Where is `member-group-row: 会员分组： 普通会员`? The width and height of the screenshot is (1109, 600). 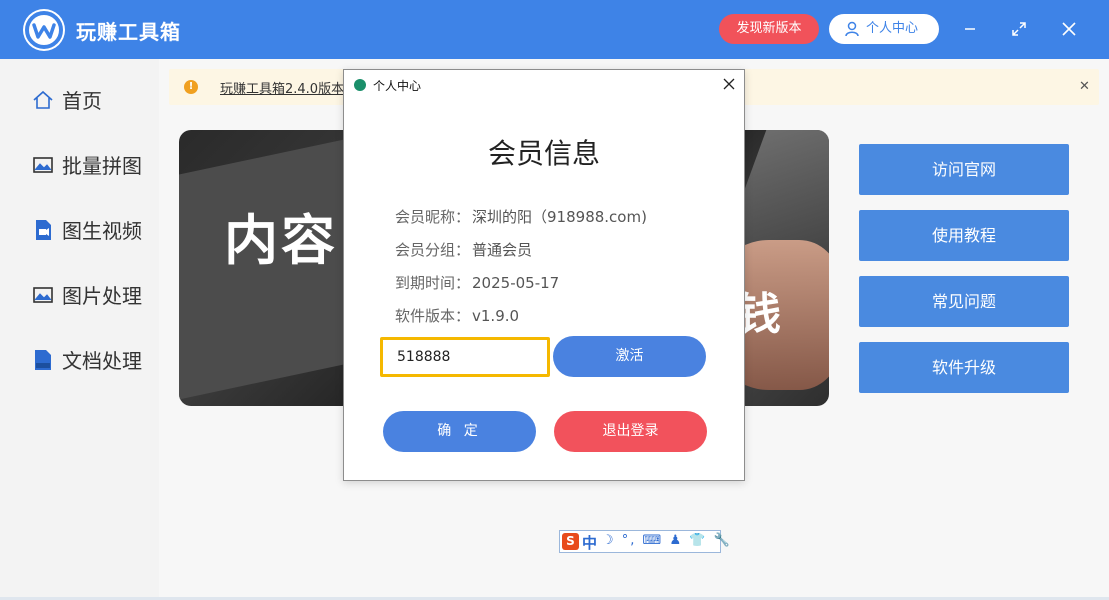
member-group-row: 会员分组： 普通会员 is located at coordinates (463, 249).